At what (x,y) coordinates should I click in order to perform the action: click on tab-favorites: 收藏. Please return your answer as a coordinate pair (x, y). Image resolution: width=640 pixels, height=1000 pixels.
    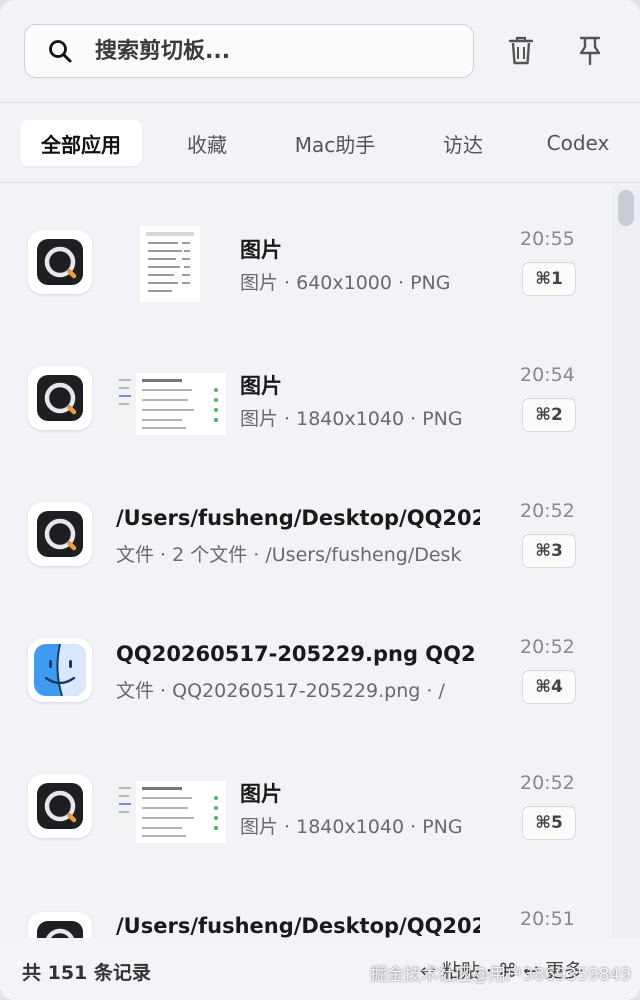
    Looking at the image, I should click on (207, 143).